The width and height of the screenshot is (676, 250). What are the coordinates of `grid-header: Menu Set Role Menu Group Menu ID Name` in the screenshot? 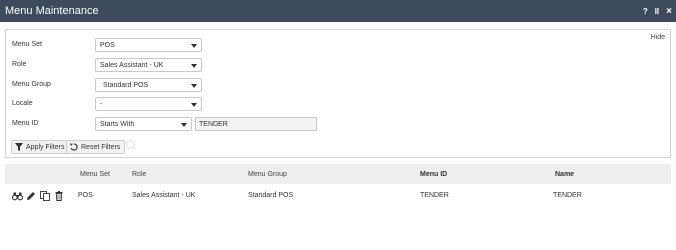 It's located at (338, 174).